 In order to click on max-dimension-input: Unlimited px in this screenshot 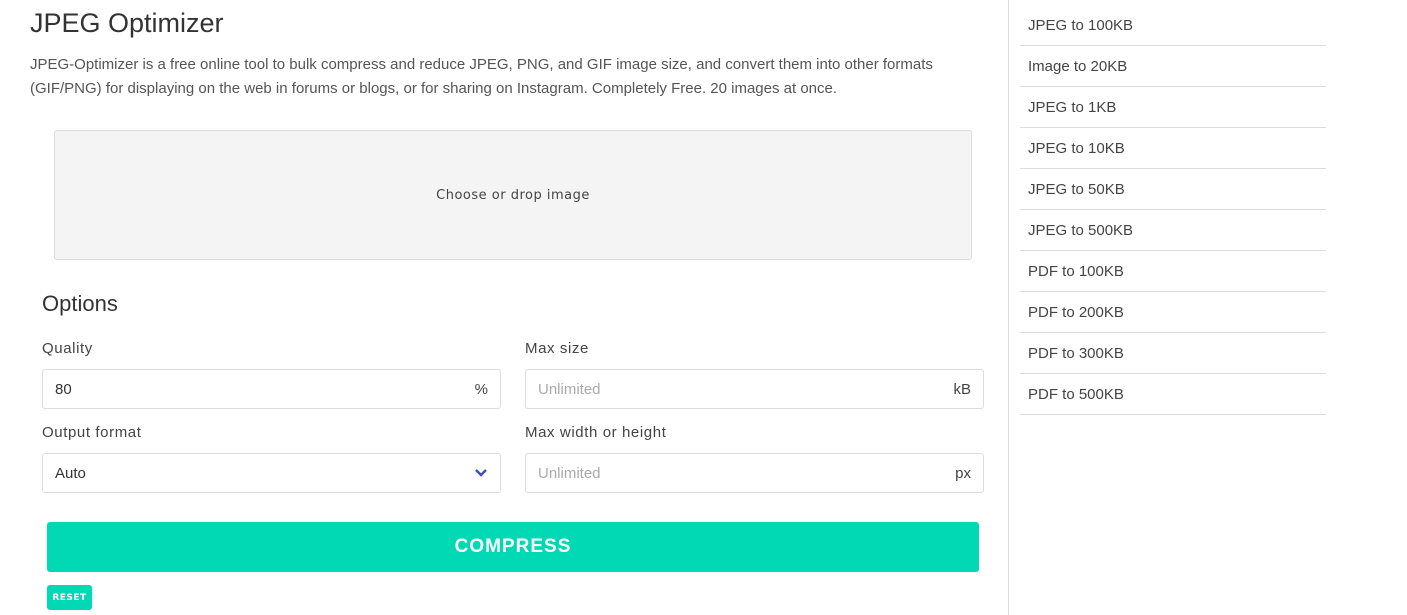, I will do `click(754, 473)`.